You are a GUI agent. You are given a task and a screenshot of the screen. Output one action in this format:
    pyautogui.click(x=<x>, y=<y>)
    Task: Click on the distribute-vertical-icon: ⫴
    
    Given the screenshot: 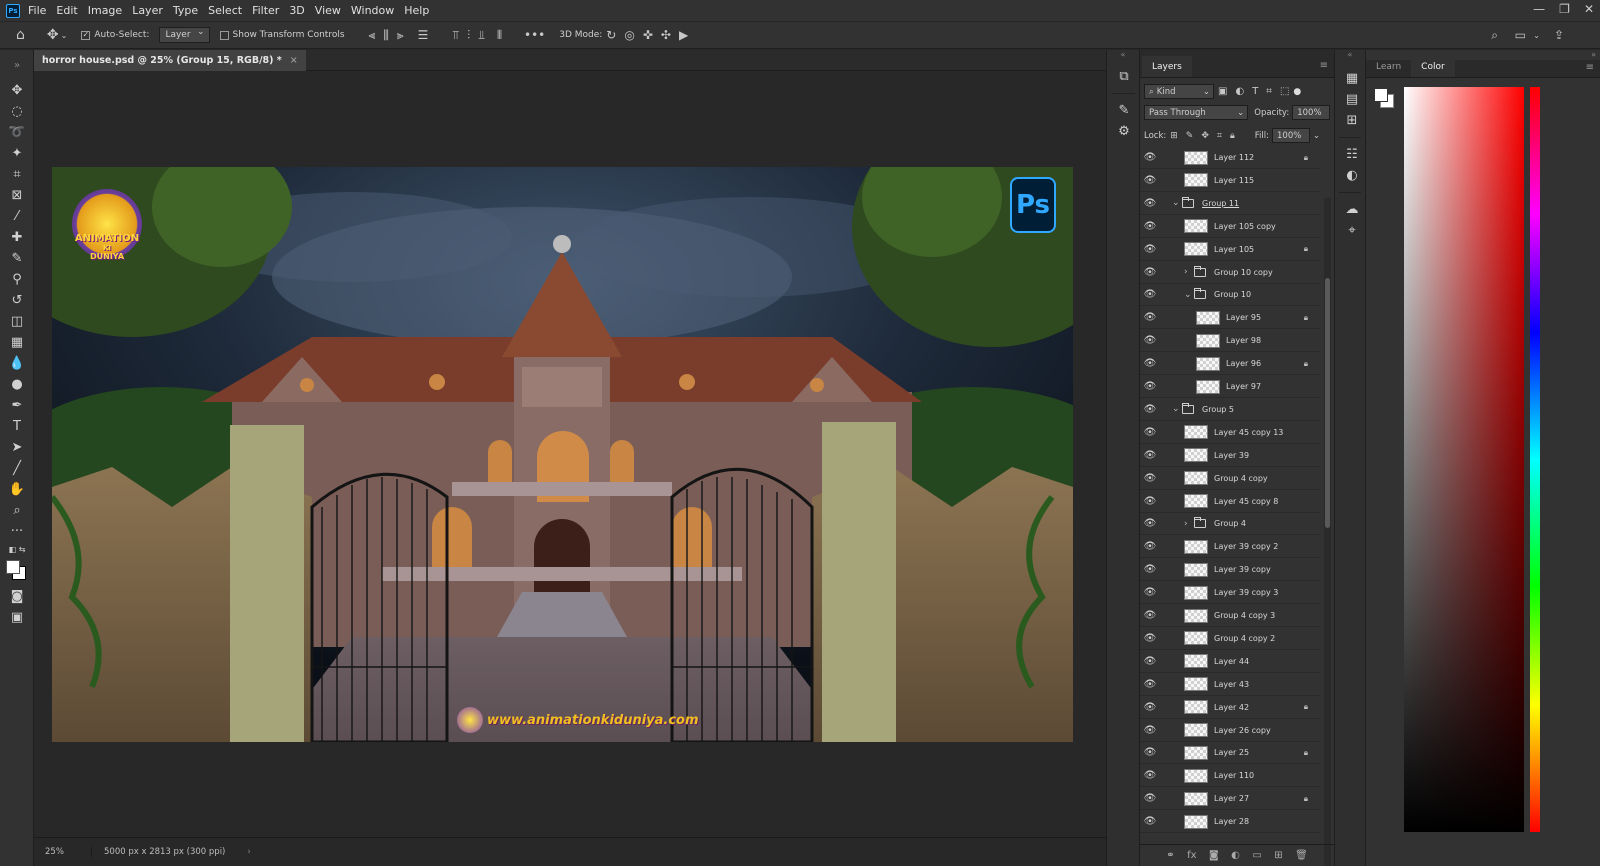 What is the action you would take?
    pyautogui.click(x=499, y=35)
    